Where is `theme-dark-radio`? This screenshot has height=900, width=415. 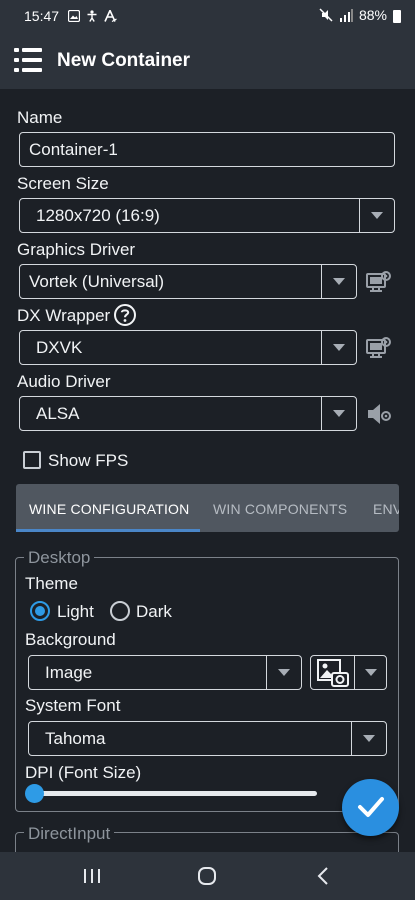
theme-dark-radio is located at coordinates (120, 611).